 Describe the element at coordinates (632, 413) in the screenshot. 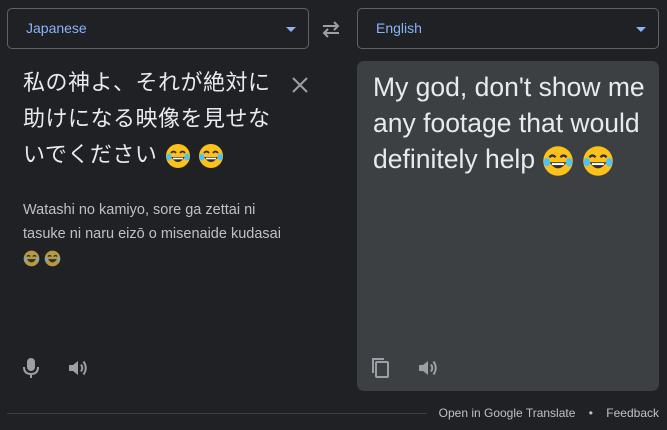

I see `feedback-link: Feedback` at that location.